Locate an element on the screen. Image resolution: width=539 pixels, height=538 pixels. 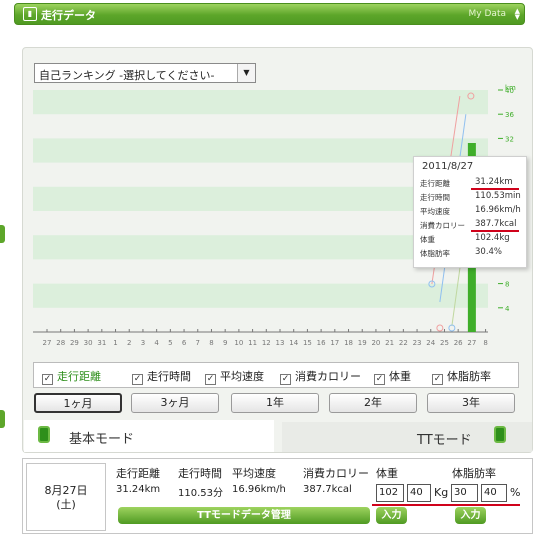
legend-label: 体脂肪率 is located at coordinates (469, 376).